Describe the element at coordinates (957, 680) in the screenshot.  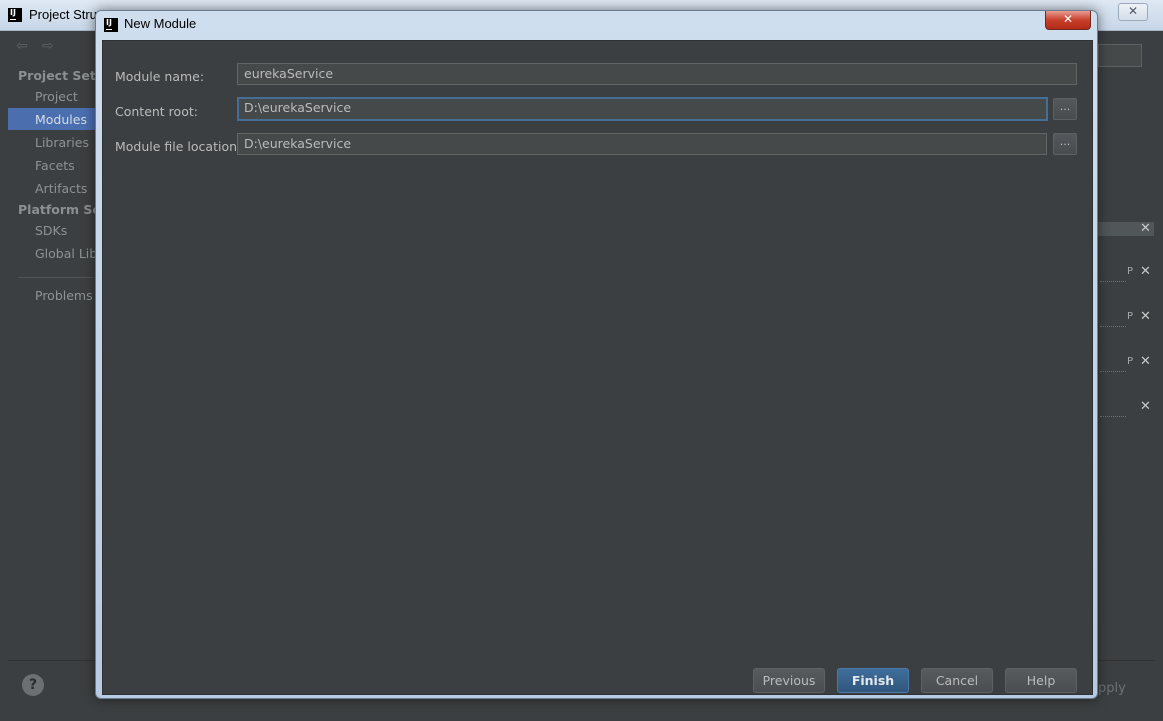
I see `cancel-button: Cancel` at that location.